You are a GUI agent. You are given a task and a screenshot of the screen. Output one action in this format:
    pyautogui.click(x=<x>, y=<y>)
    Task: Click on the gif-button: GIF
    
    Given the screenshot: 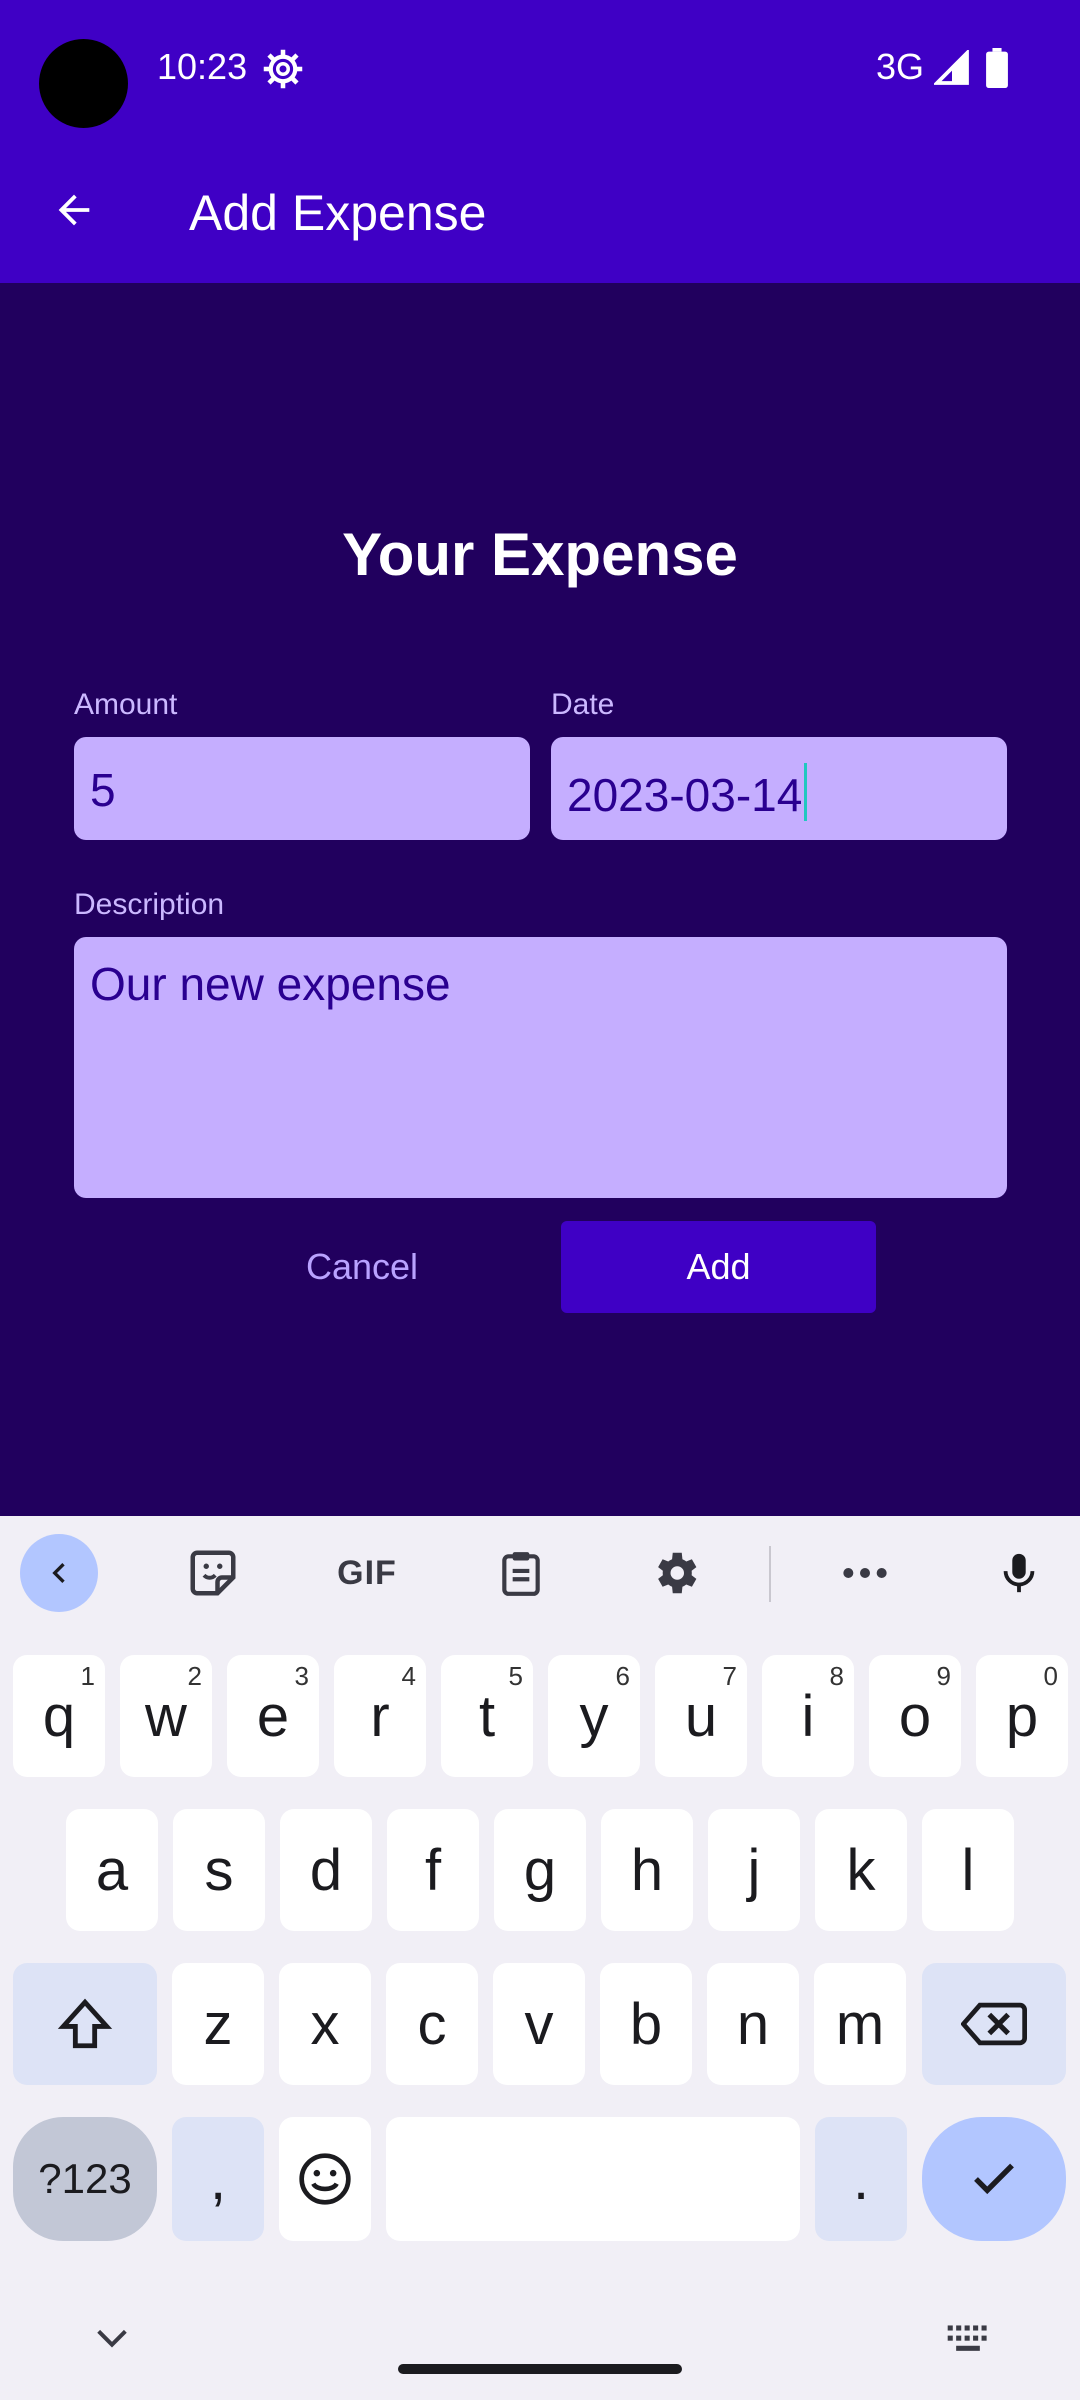 What is the action you would take?
    pyautogui.click(x=367, y=1573)
    